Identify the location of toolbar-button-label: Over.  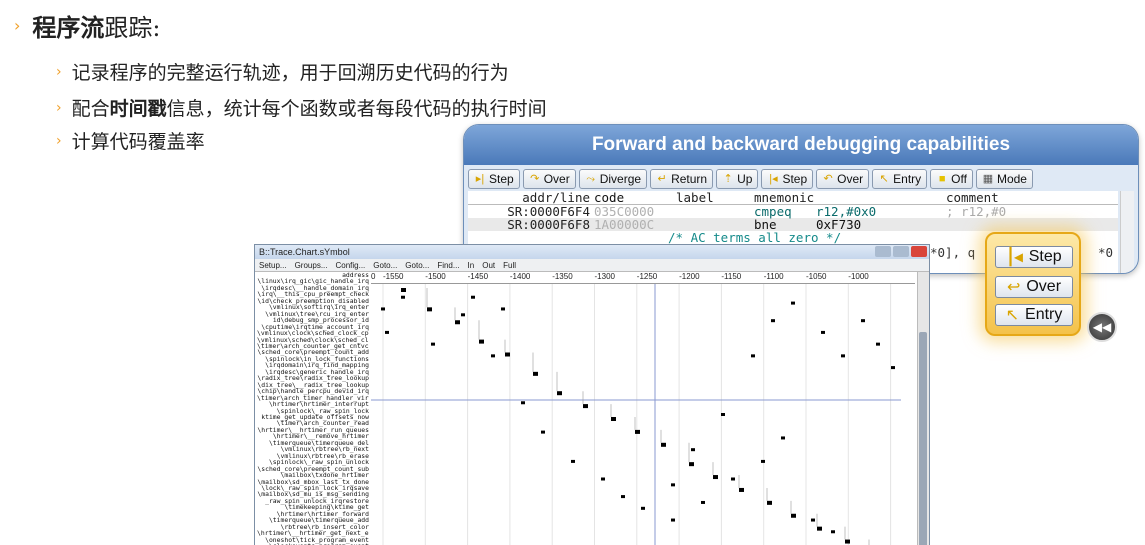
(556, 179).